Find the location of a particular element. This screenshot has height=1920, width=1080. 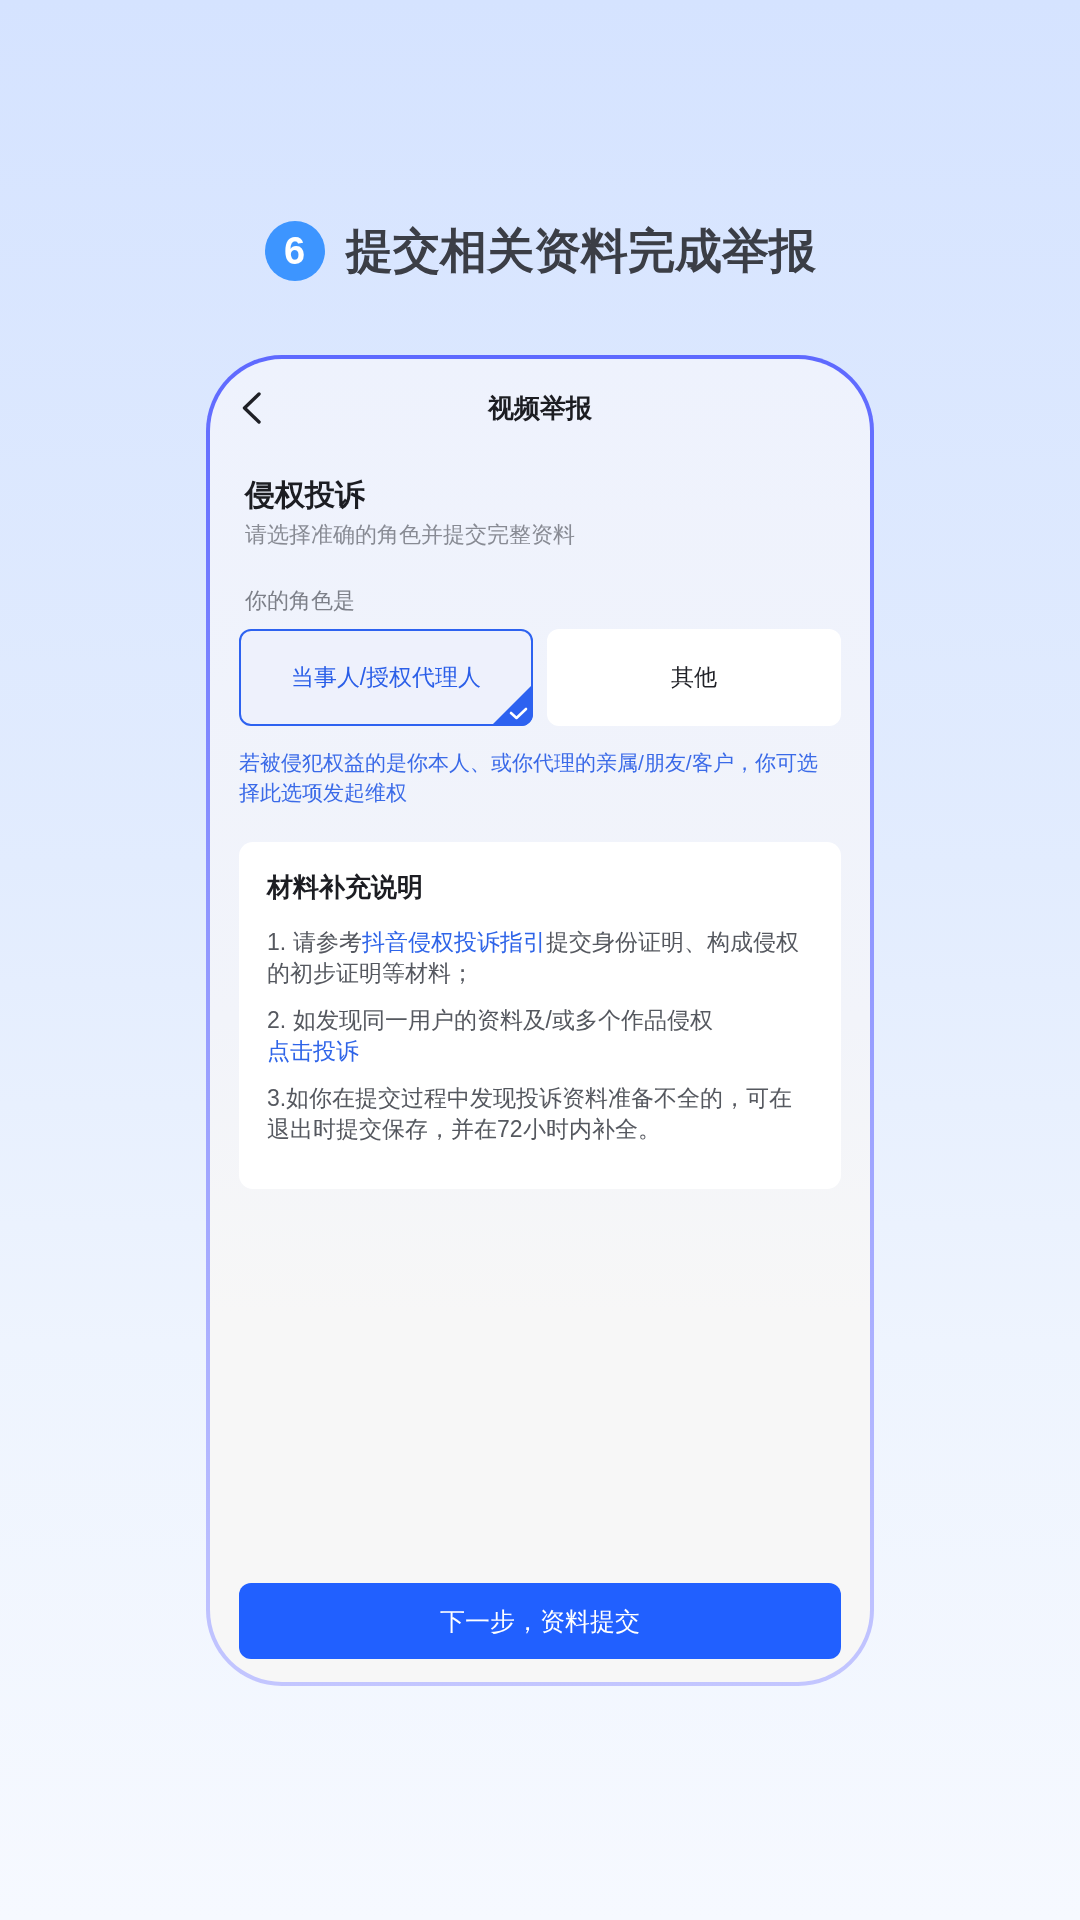

text-link: 抖音侵权投诉指引 is located at coordinates (453, 942).